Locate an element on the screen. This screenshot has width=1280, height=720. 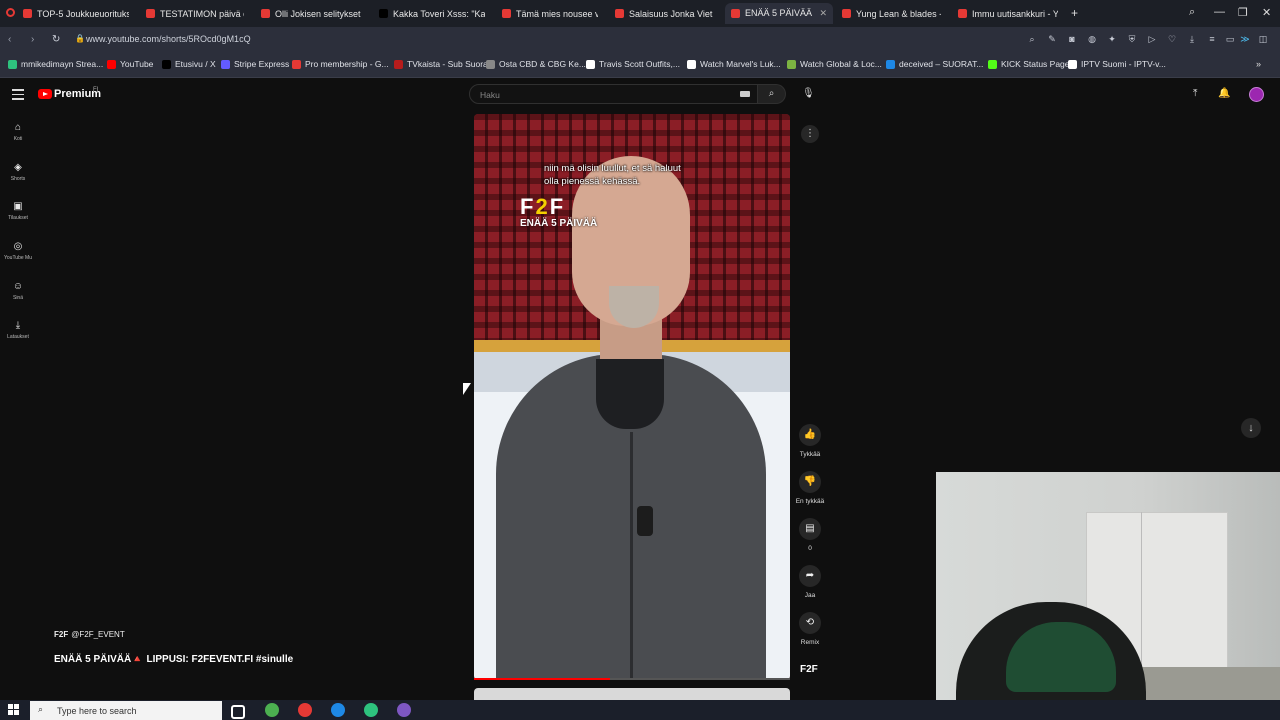
comments-icon: ▤ is located at coordinates (810, 529).